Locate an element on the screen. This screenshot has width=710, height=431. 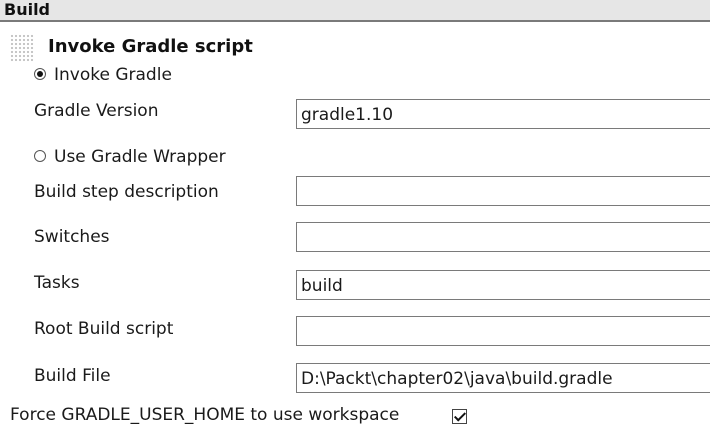
build-step-description-label: Build step description is located at coordinates (126, 192).